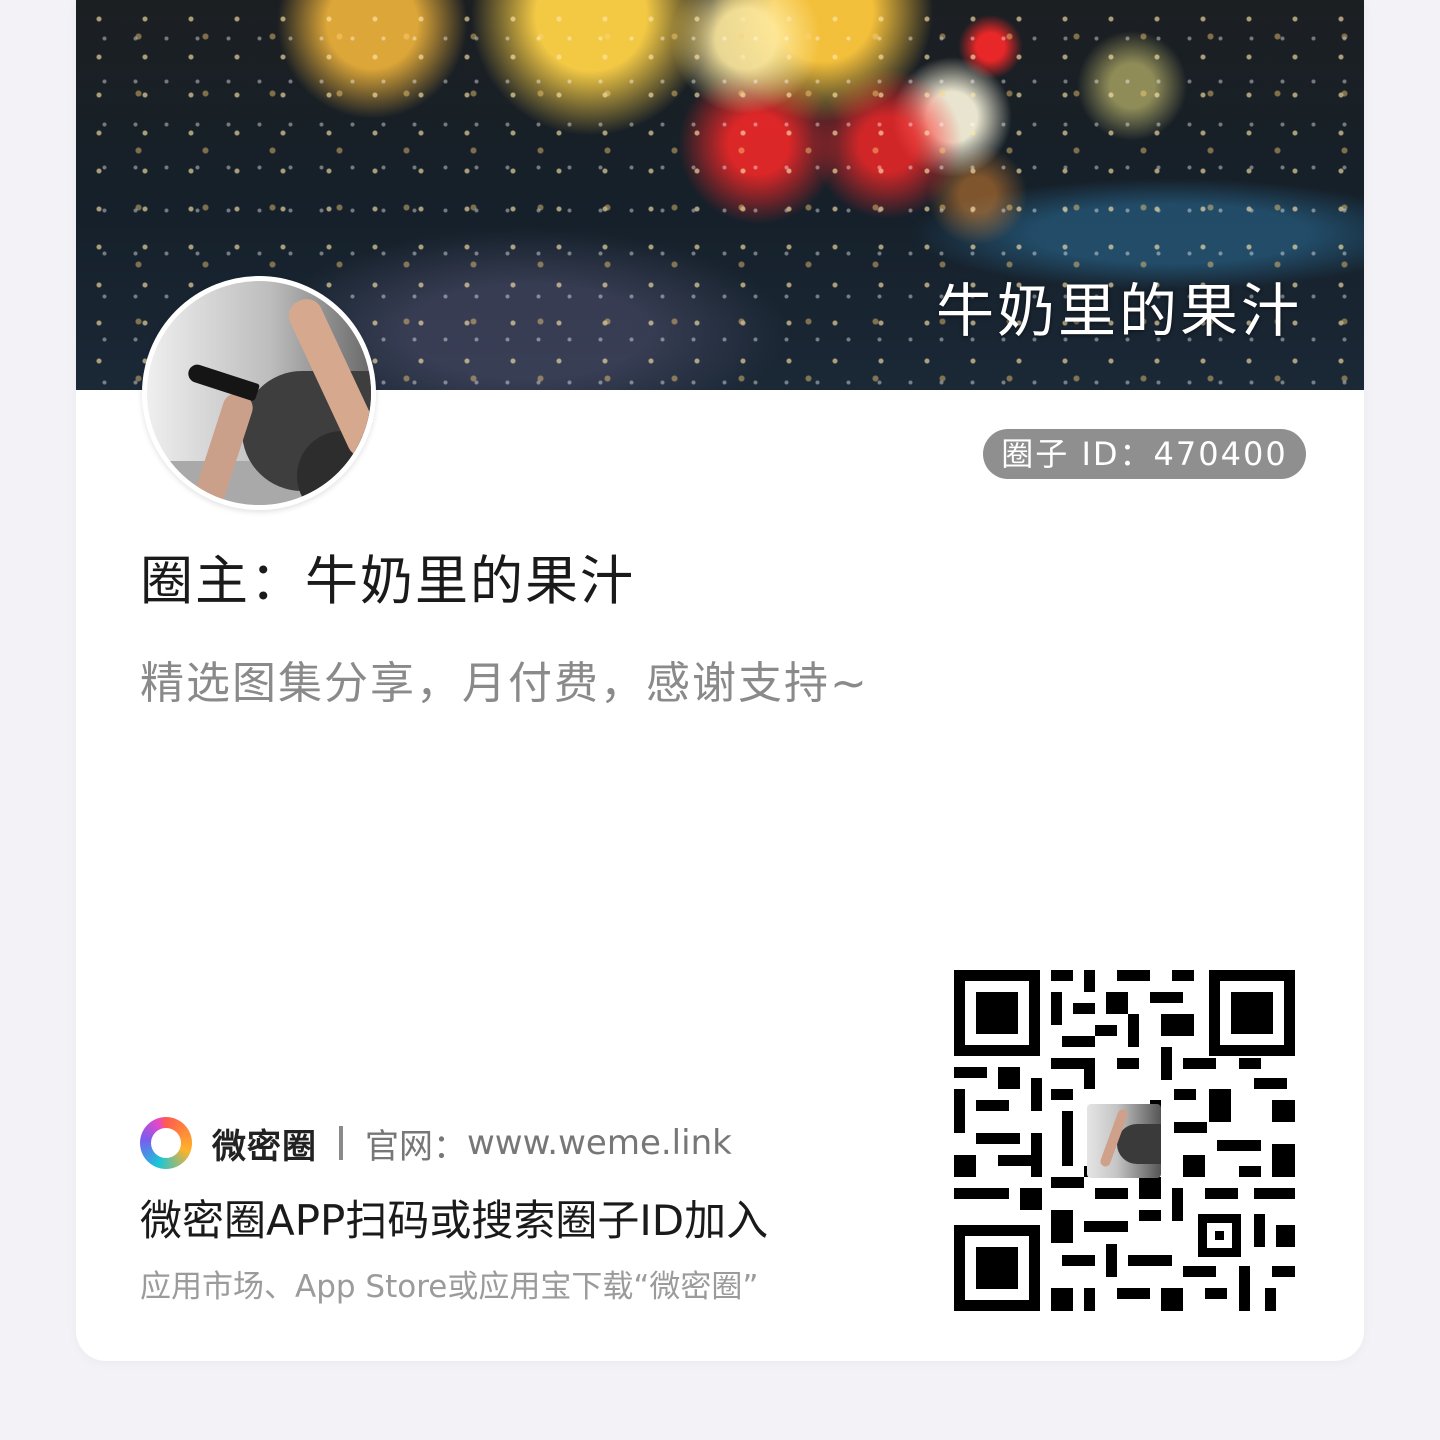 The height and width of the screenshot is (1440, 1440). I want to click on brand-row: 微密圈 官网： www.weme.link, so click(436, 1143).